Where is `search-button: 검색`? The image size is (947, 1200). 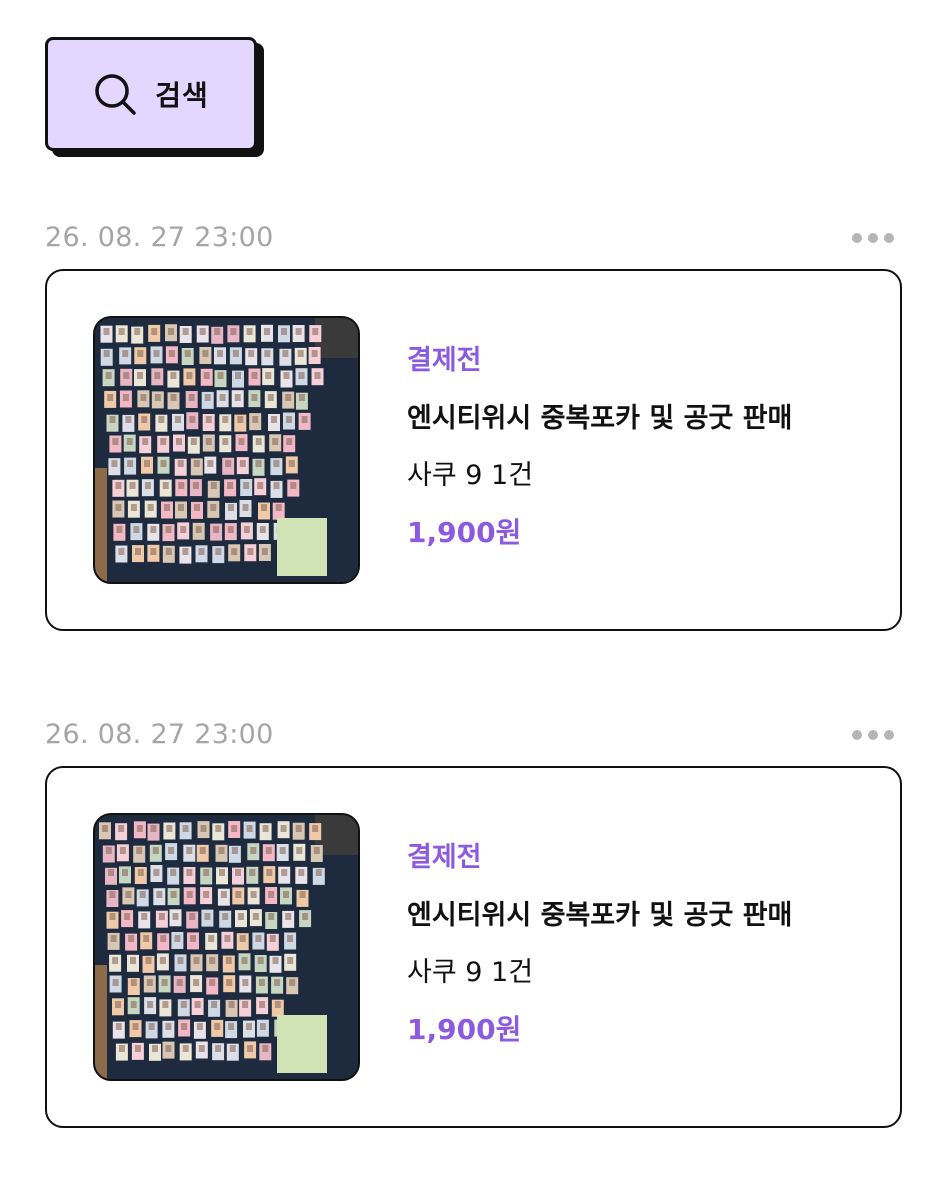
search-button: 검색 is located at coordinates (151, 94).